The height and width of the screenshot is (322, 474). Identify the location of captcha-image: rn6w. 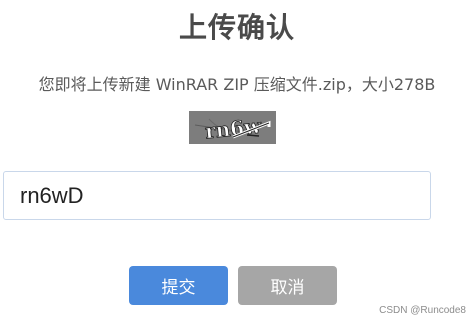
(232, 127).